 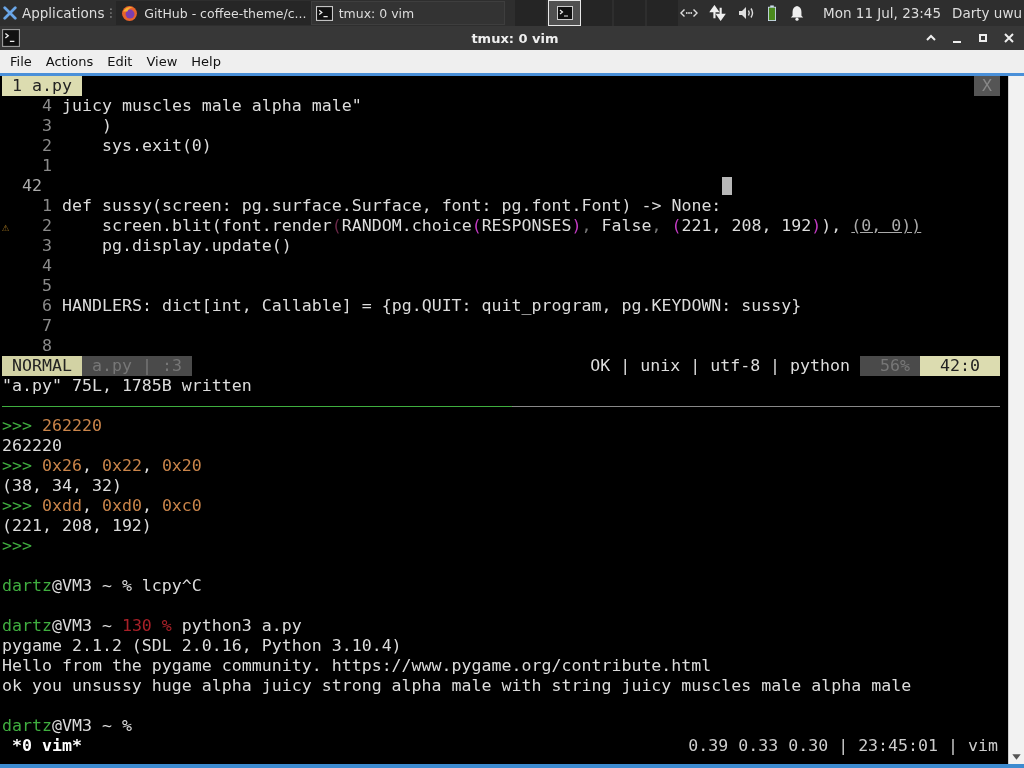 I want to click on terminal-line: >>>, so click(x=17, y=546).